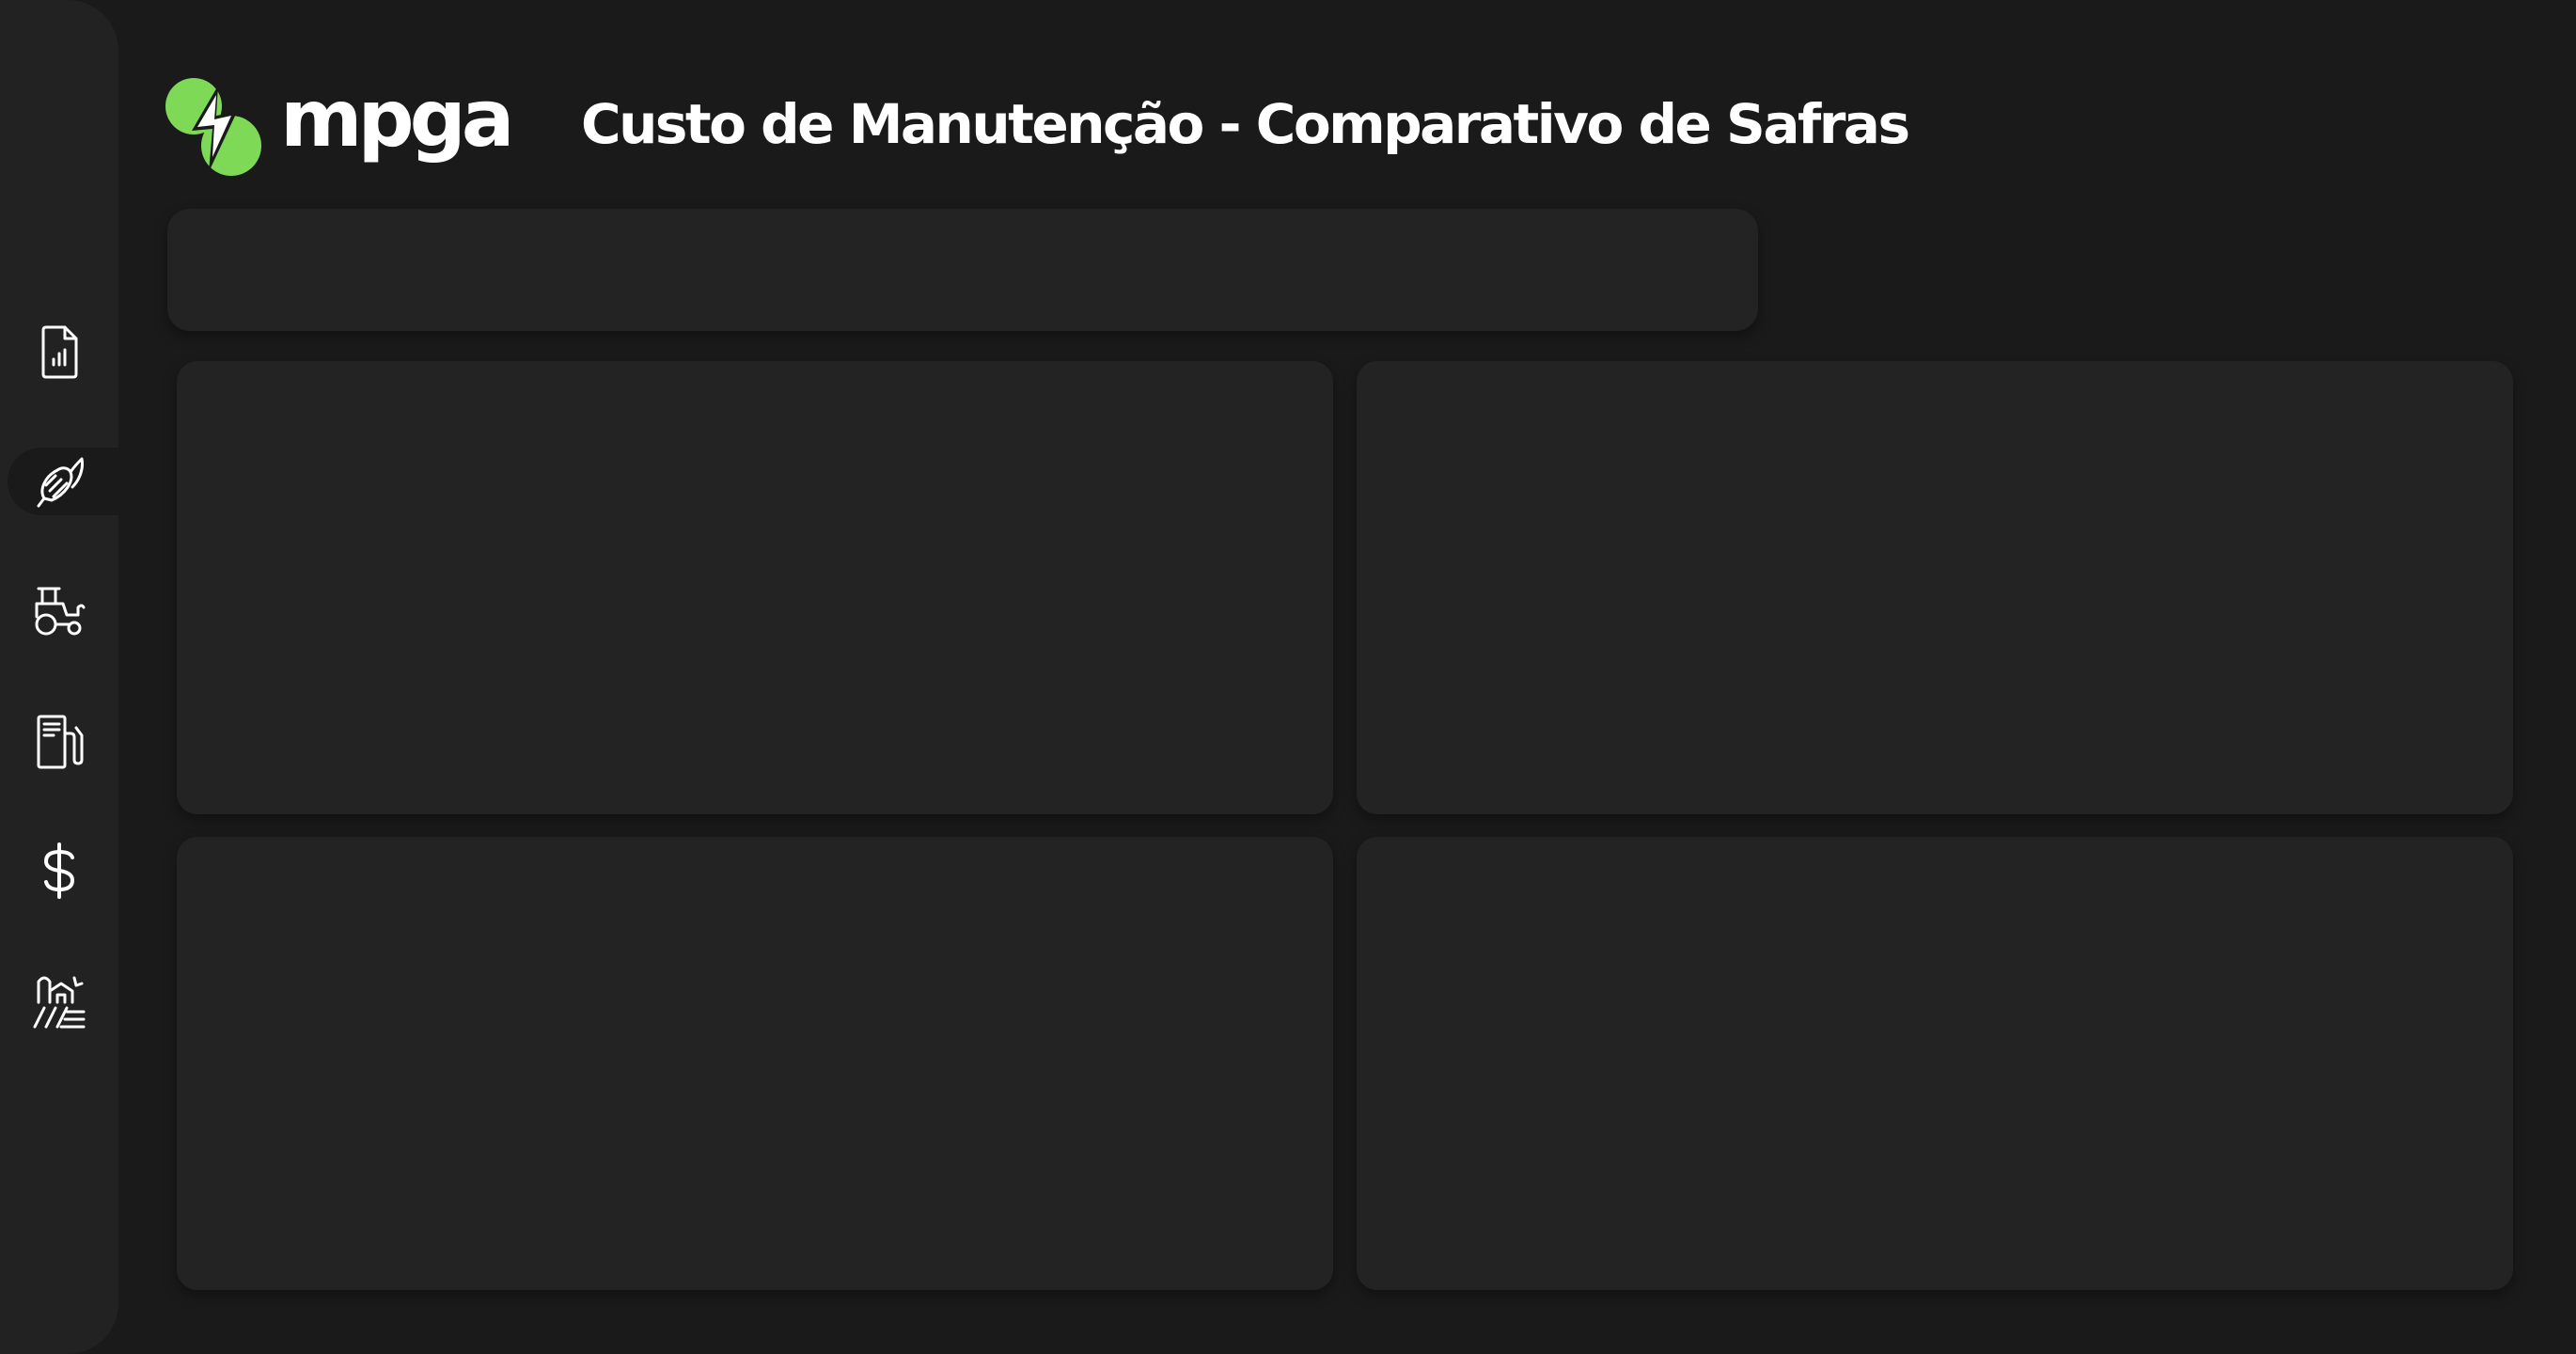  I want to click on mpga-logo-icon, so click(213, 127).